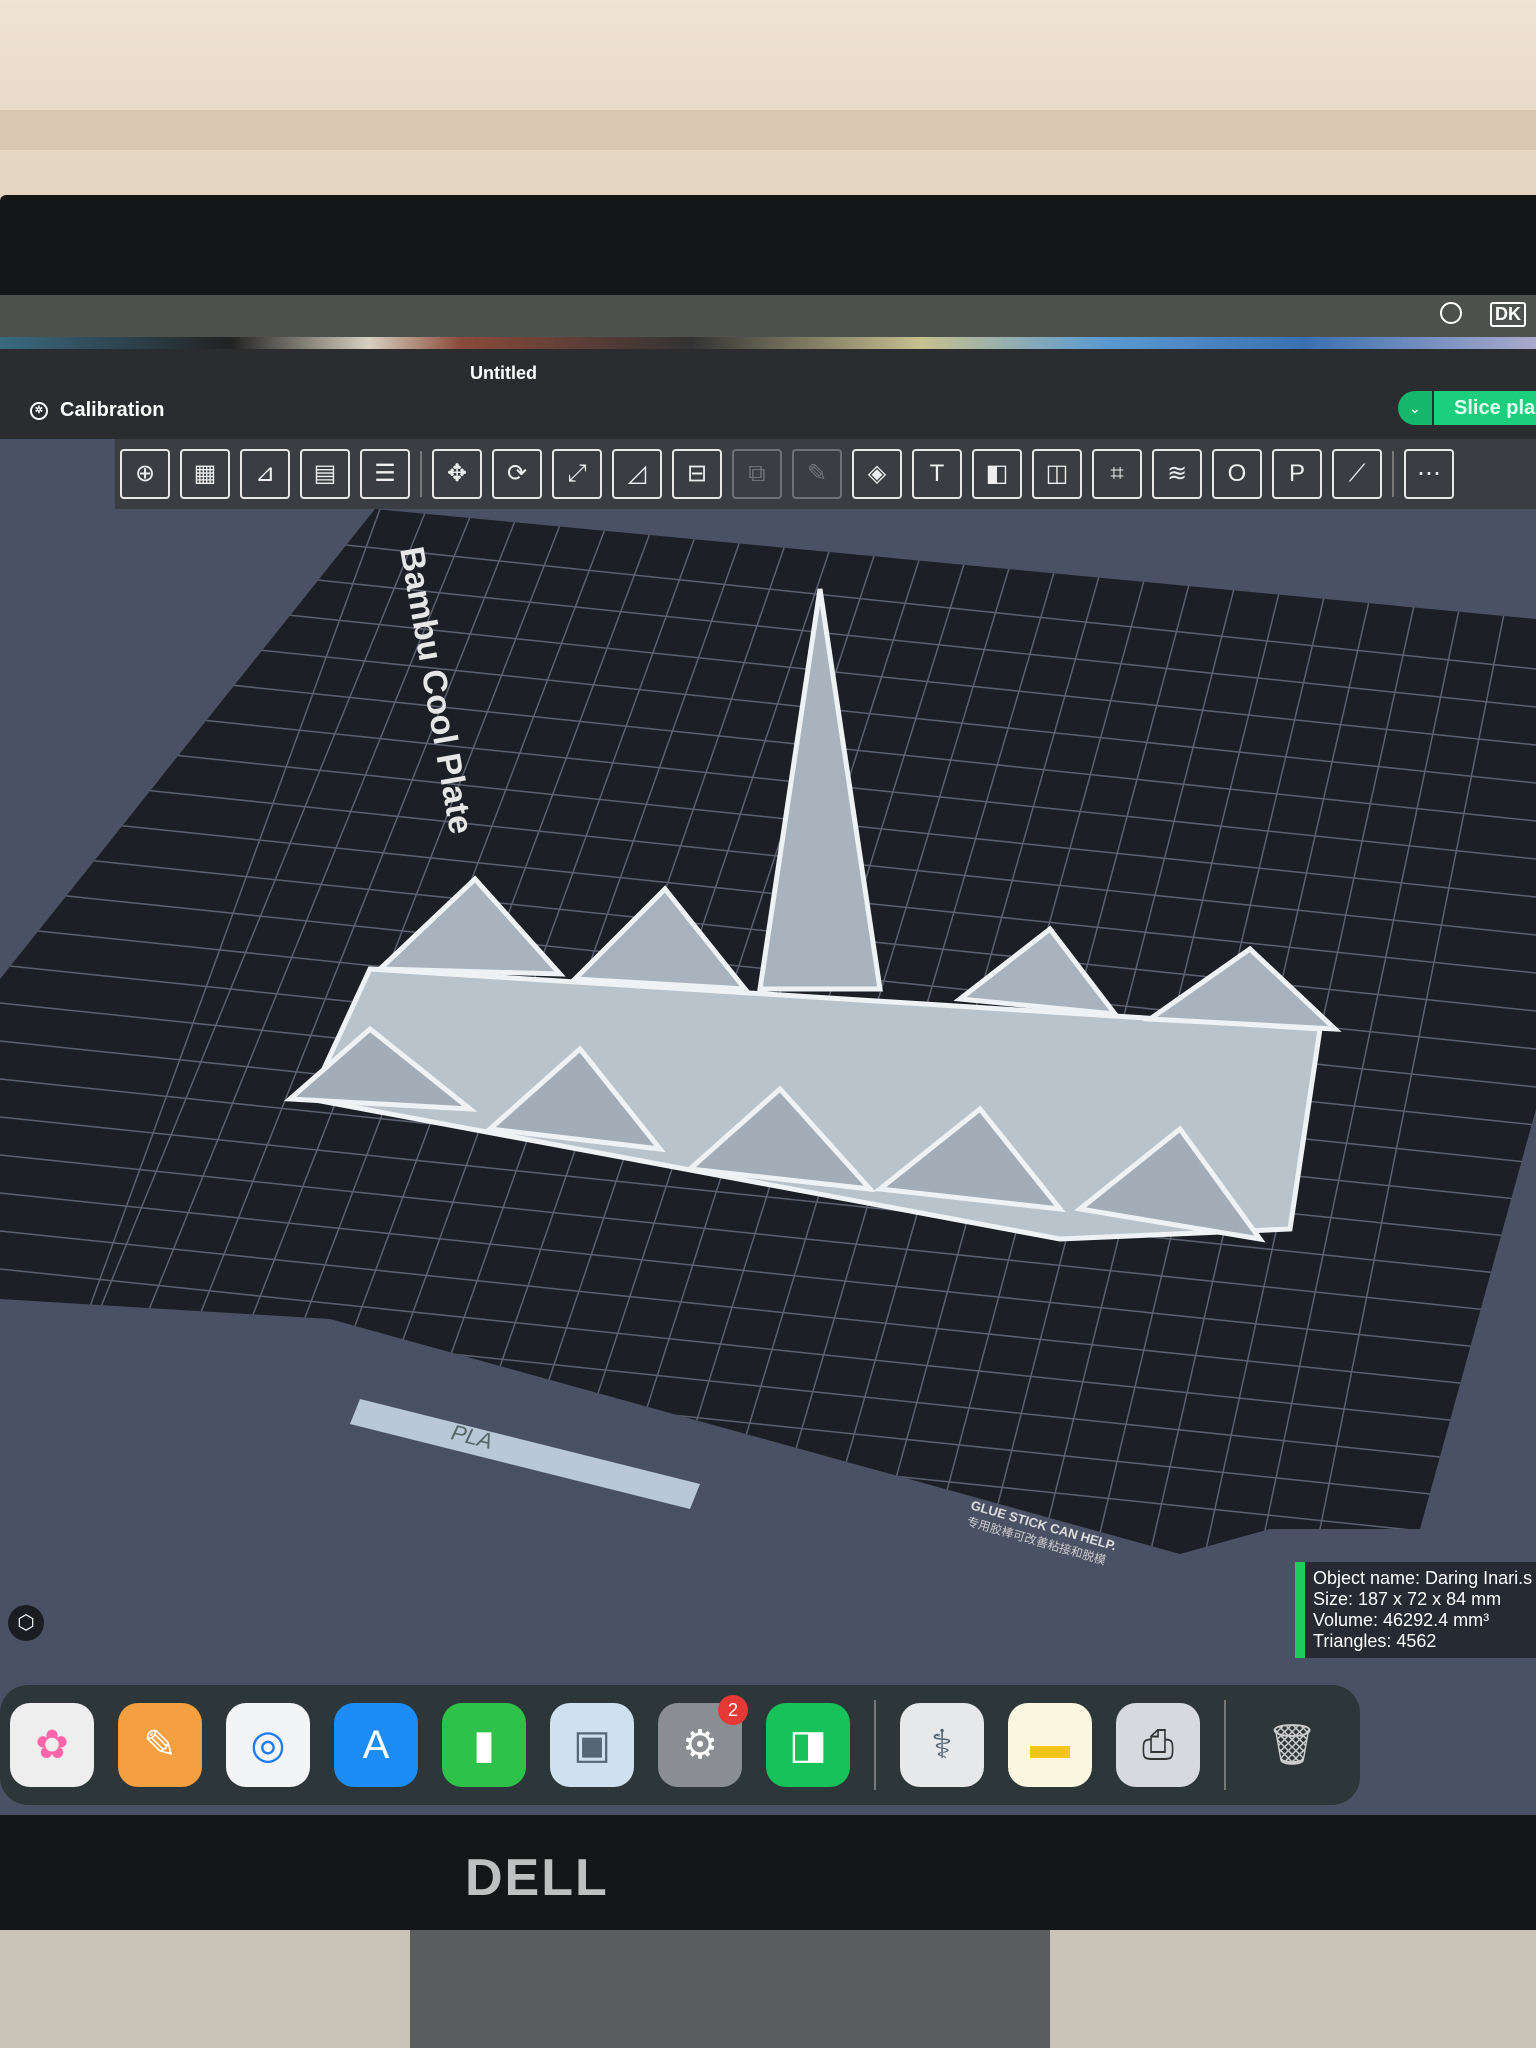  I want to click on notes-icon: ▬, so click(1050, 1745).